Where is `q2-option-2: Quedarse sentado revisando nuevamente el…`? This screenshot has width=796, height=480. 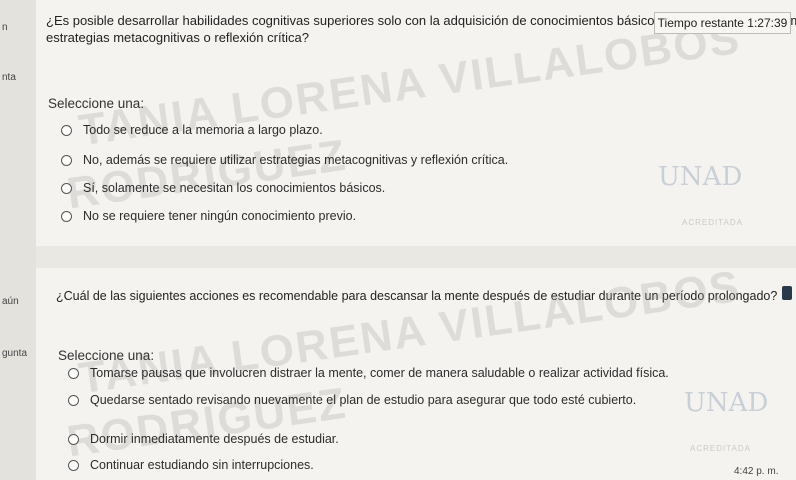 q2-option-2: Quedarse sentado revisando nuevamente el… is located at coordinates (352, 400).